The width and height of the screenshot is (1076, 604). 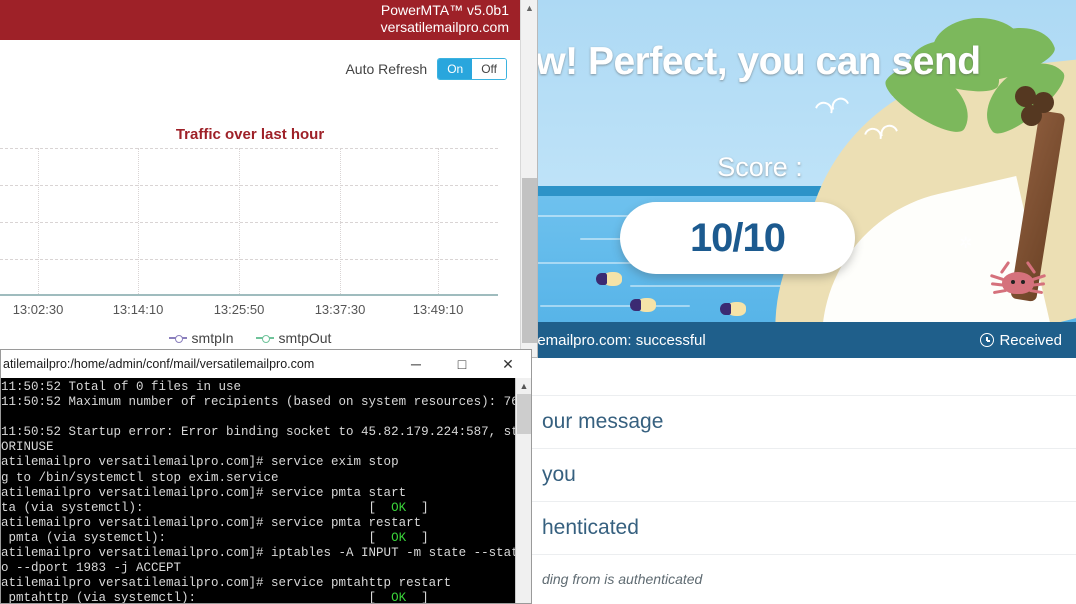 What do you see at coordinates (140, 477) in the screenshot?
I see `terminal-line: g to /bin/systemctl stop exim.service` at bounding box center [140, 477].